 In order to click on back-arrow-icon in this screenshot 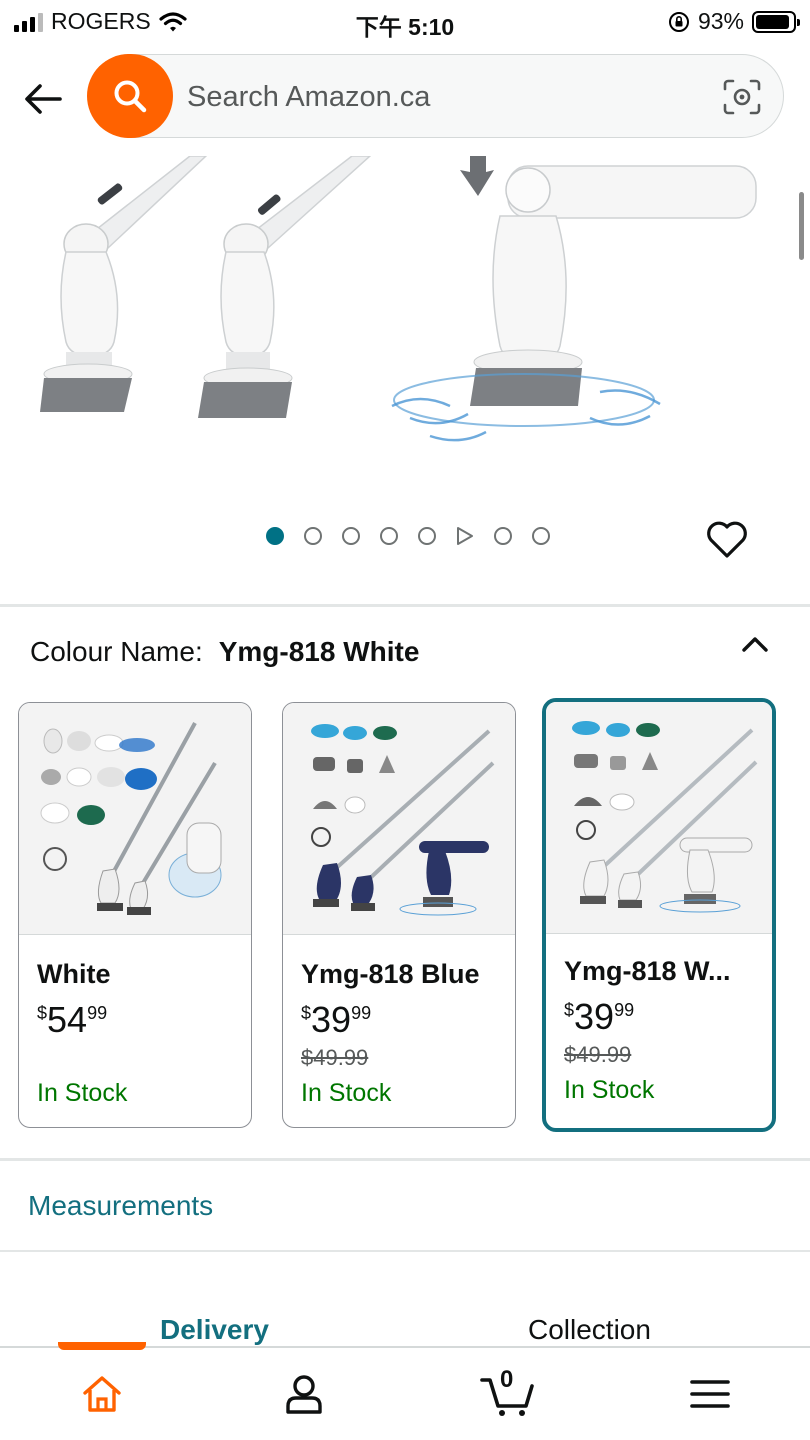, I will do `click(43, 99)`.